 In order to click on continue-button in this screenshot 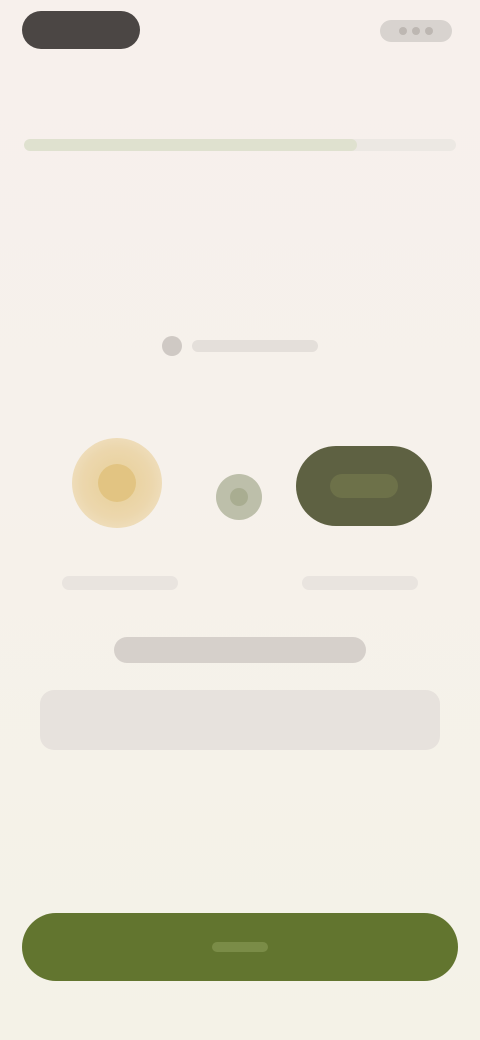, I will do `click(240, 947)`.